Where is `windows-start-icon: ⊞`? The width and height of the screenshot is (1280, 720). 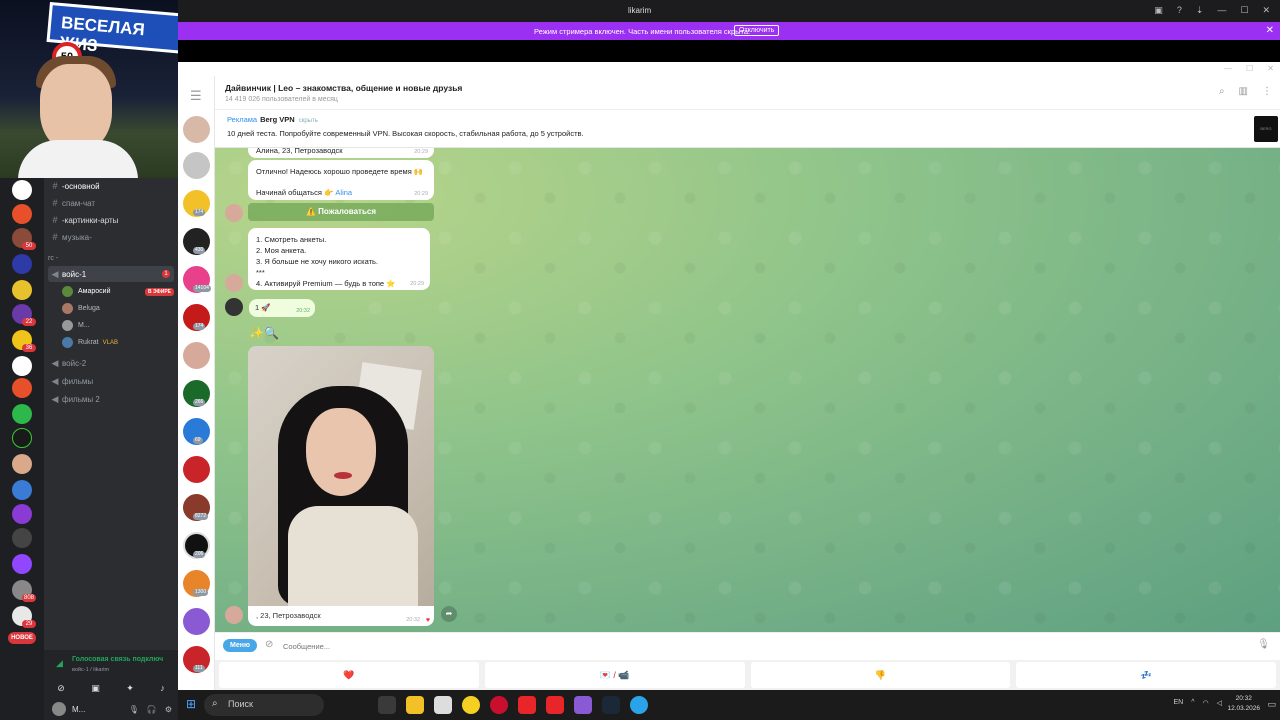 windows-start-icon: ⊞ is located at coordinates (191, 704).